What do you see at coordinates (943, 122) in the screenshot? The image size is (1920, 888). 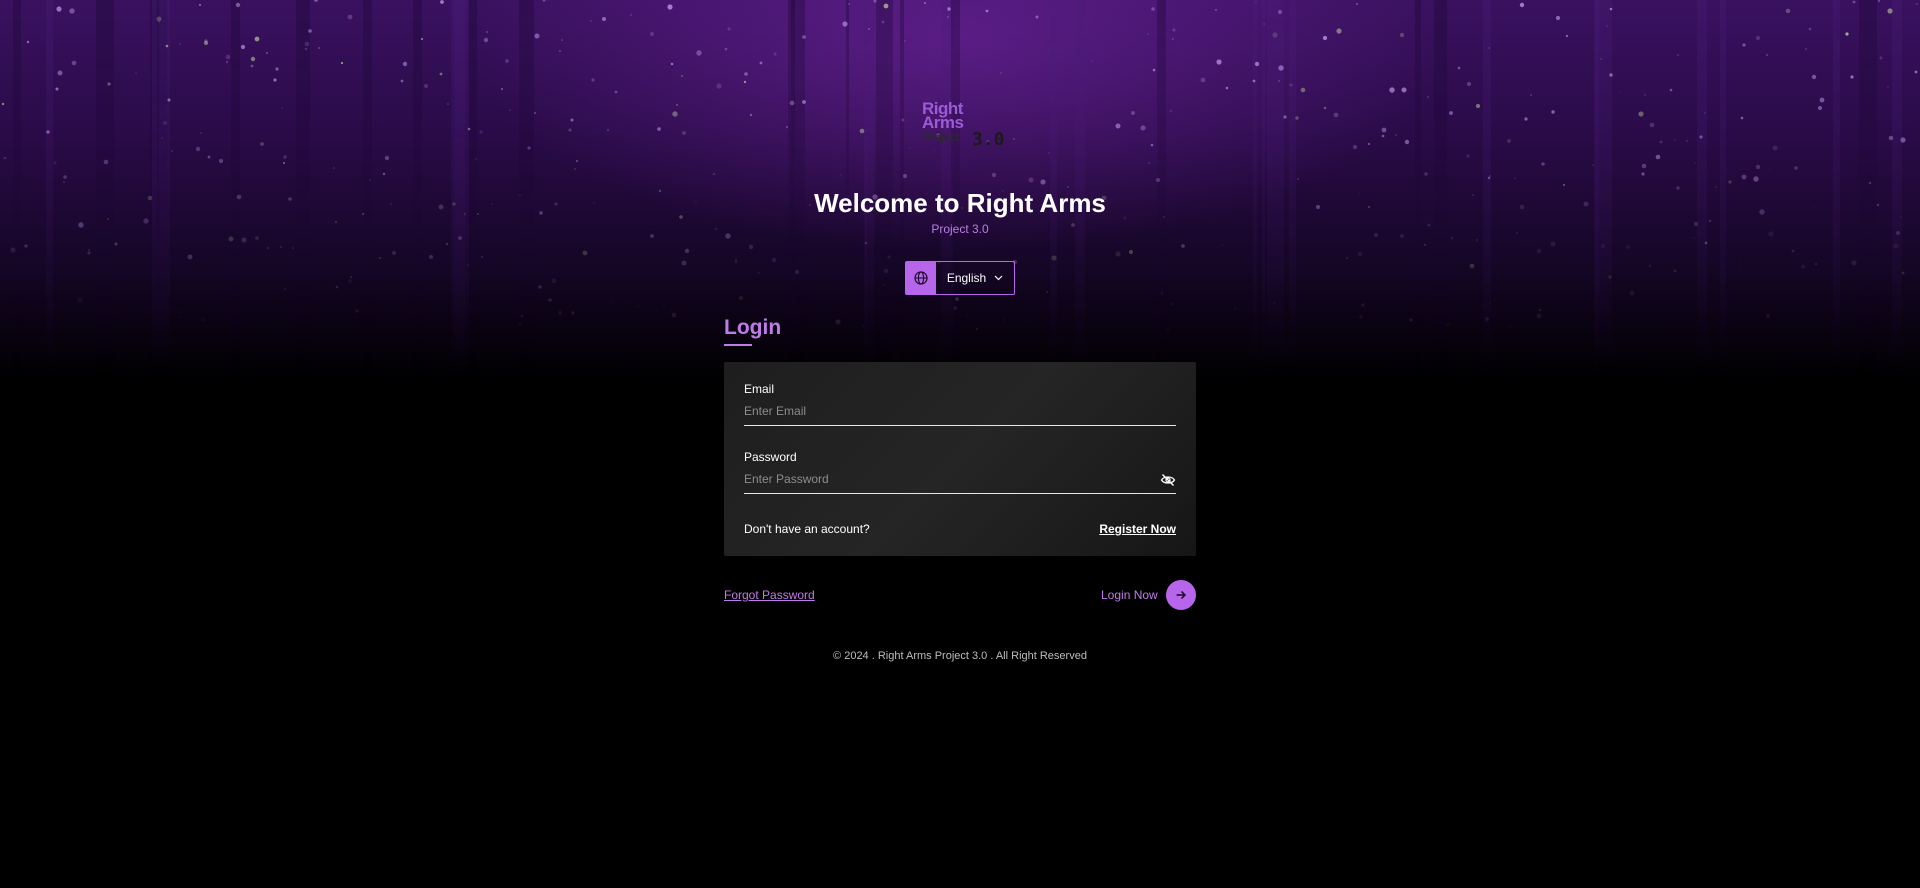 I see `logo-line2: Arms` at bounding box center [943, 122].